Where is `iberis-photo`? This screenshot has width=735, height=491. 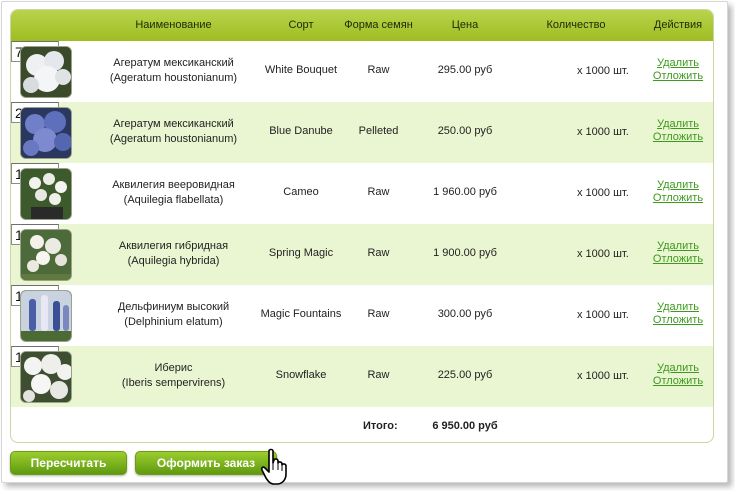 iberis-photo is located at coordinates (46, 377).